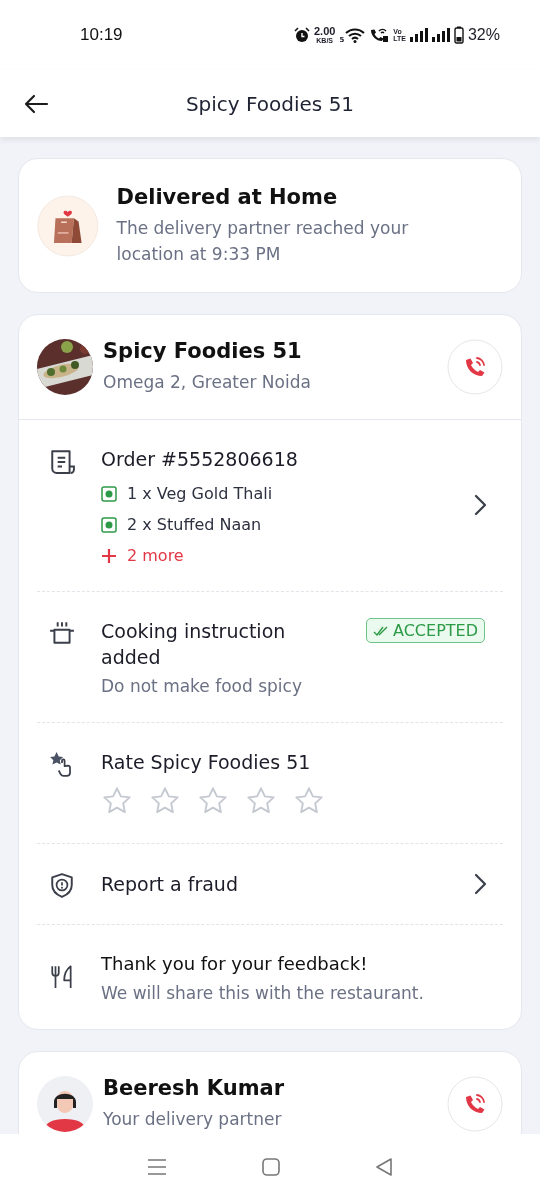 The width and height of the screenshot is (540, 1200). Describe the element at coordinates (203, 351) in the screenshot. I see `restaurant-name: Spicy Foodies 51` at that location.